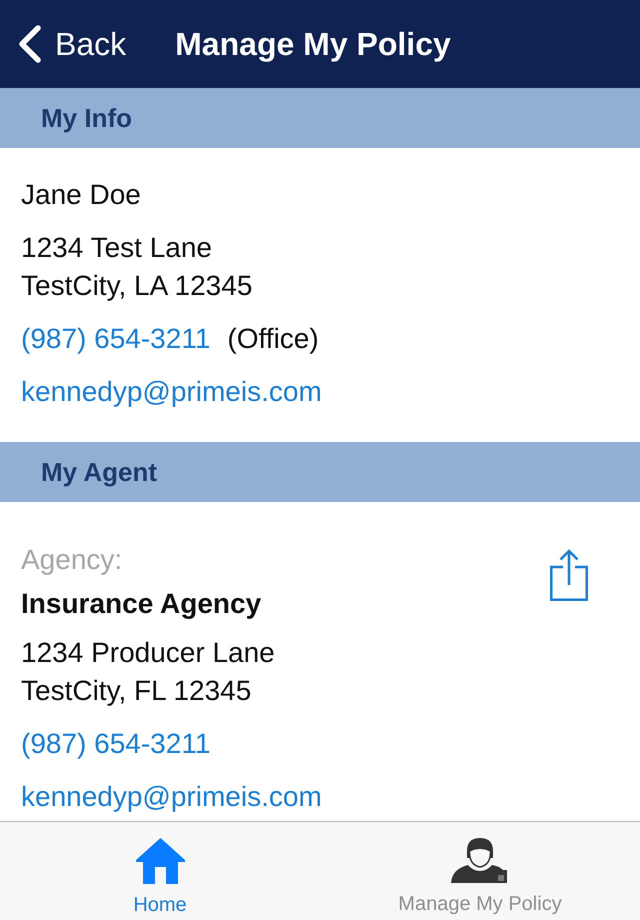 The image size is (640, 920). I want to click on screen-title: Manage My Policy, so click(313, 44).